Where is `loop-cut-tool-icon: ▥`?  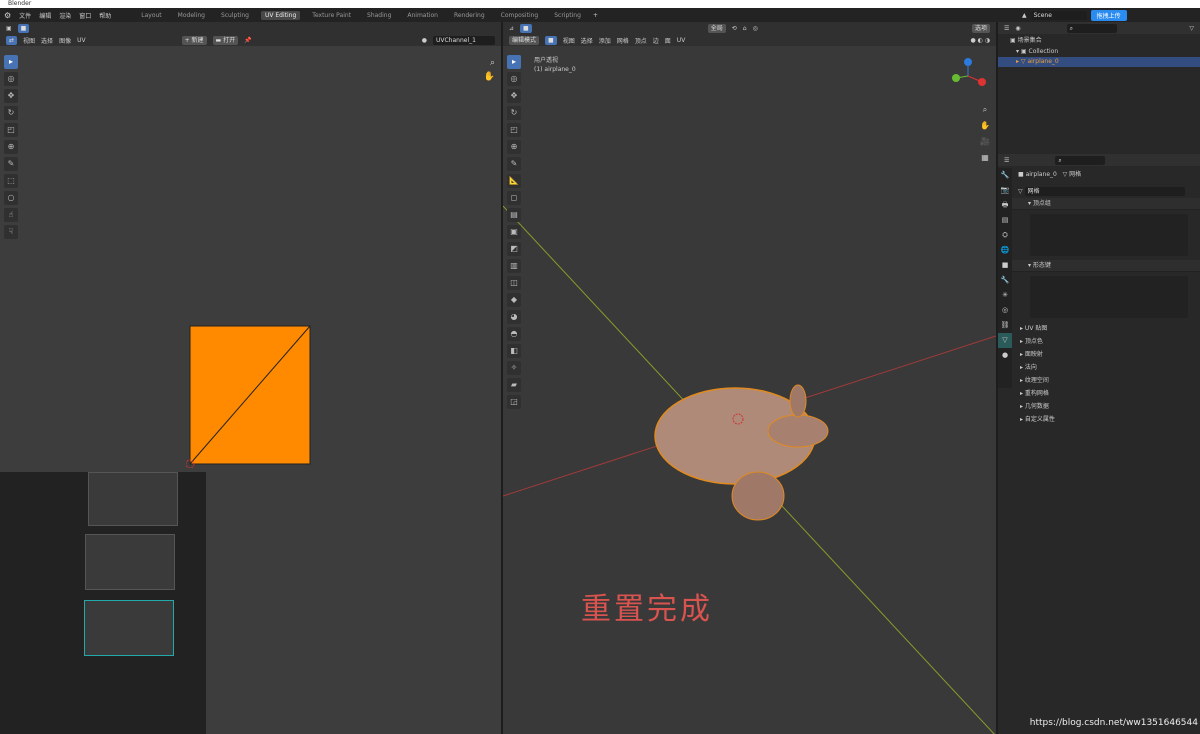 loop-cut-tool-icon: ▥ is located at coordinates (514, 266).